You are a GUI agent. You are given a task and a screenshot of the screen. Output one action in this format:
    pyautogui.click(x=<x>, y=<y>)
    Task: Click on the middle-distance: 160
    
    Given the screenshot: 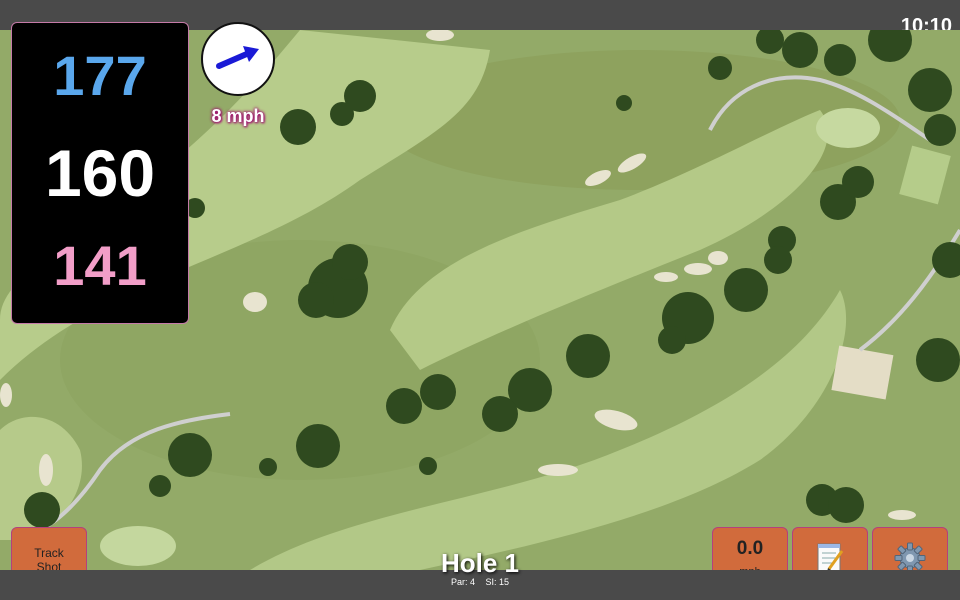 What is the action you would take?
    pyautogui.click(x=100, y=173)
    